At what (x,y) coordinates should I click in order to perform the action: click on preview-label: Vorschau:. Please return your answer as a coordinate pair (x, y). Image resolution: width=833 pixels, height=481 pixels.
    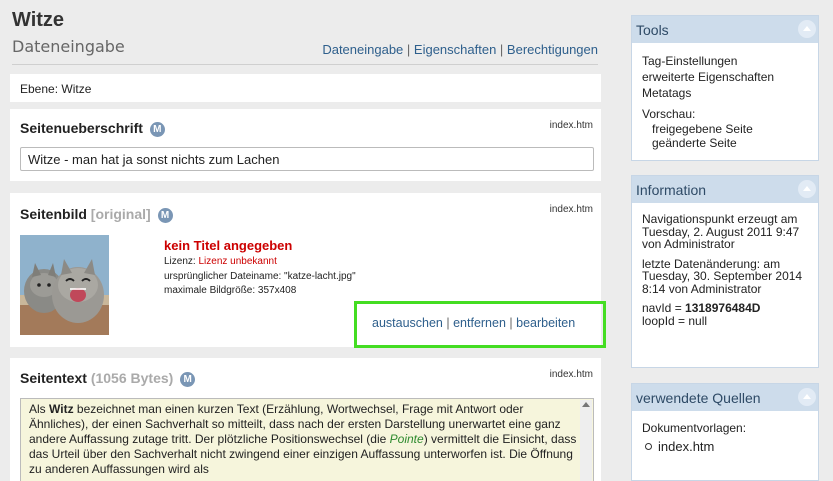
    Looking at the image, I should click on (669, 114).